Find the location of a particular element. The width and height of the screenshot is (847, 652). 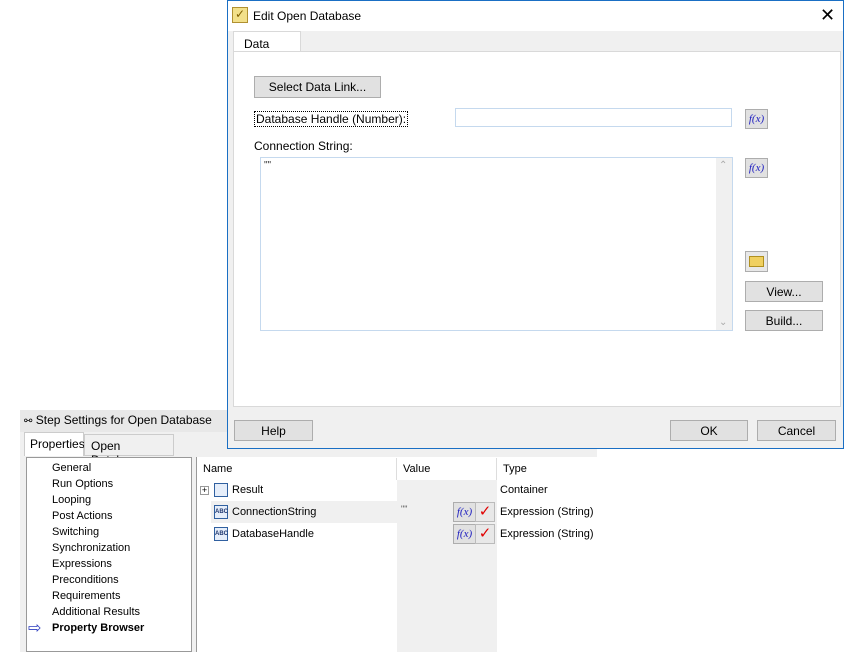

nav-item-property-browser: Property Browser is located at coordinates (98, 628).